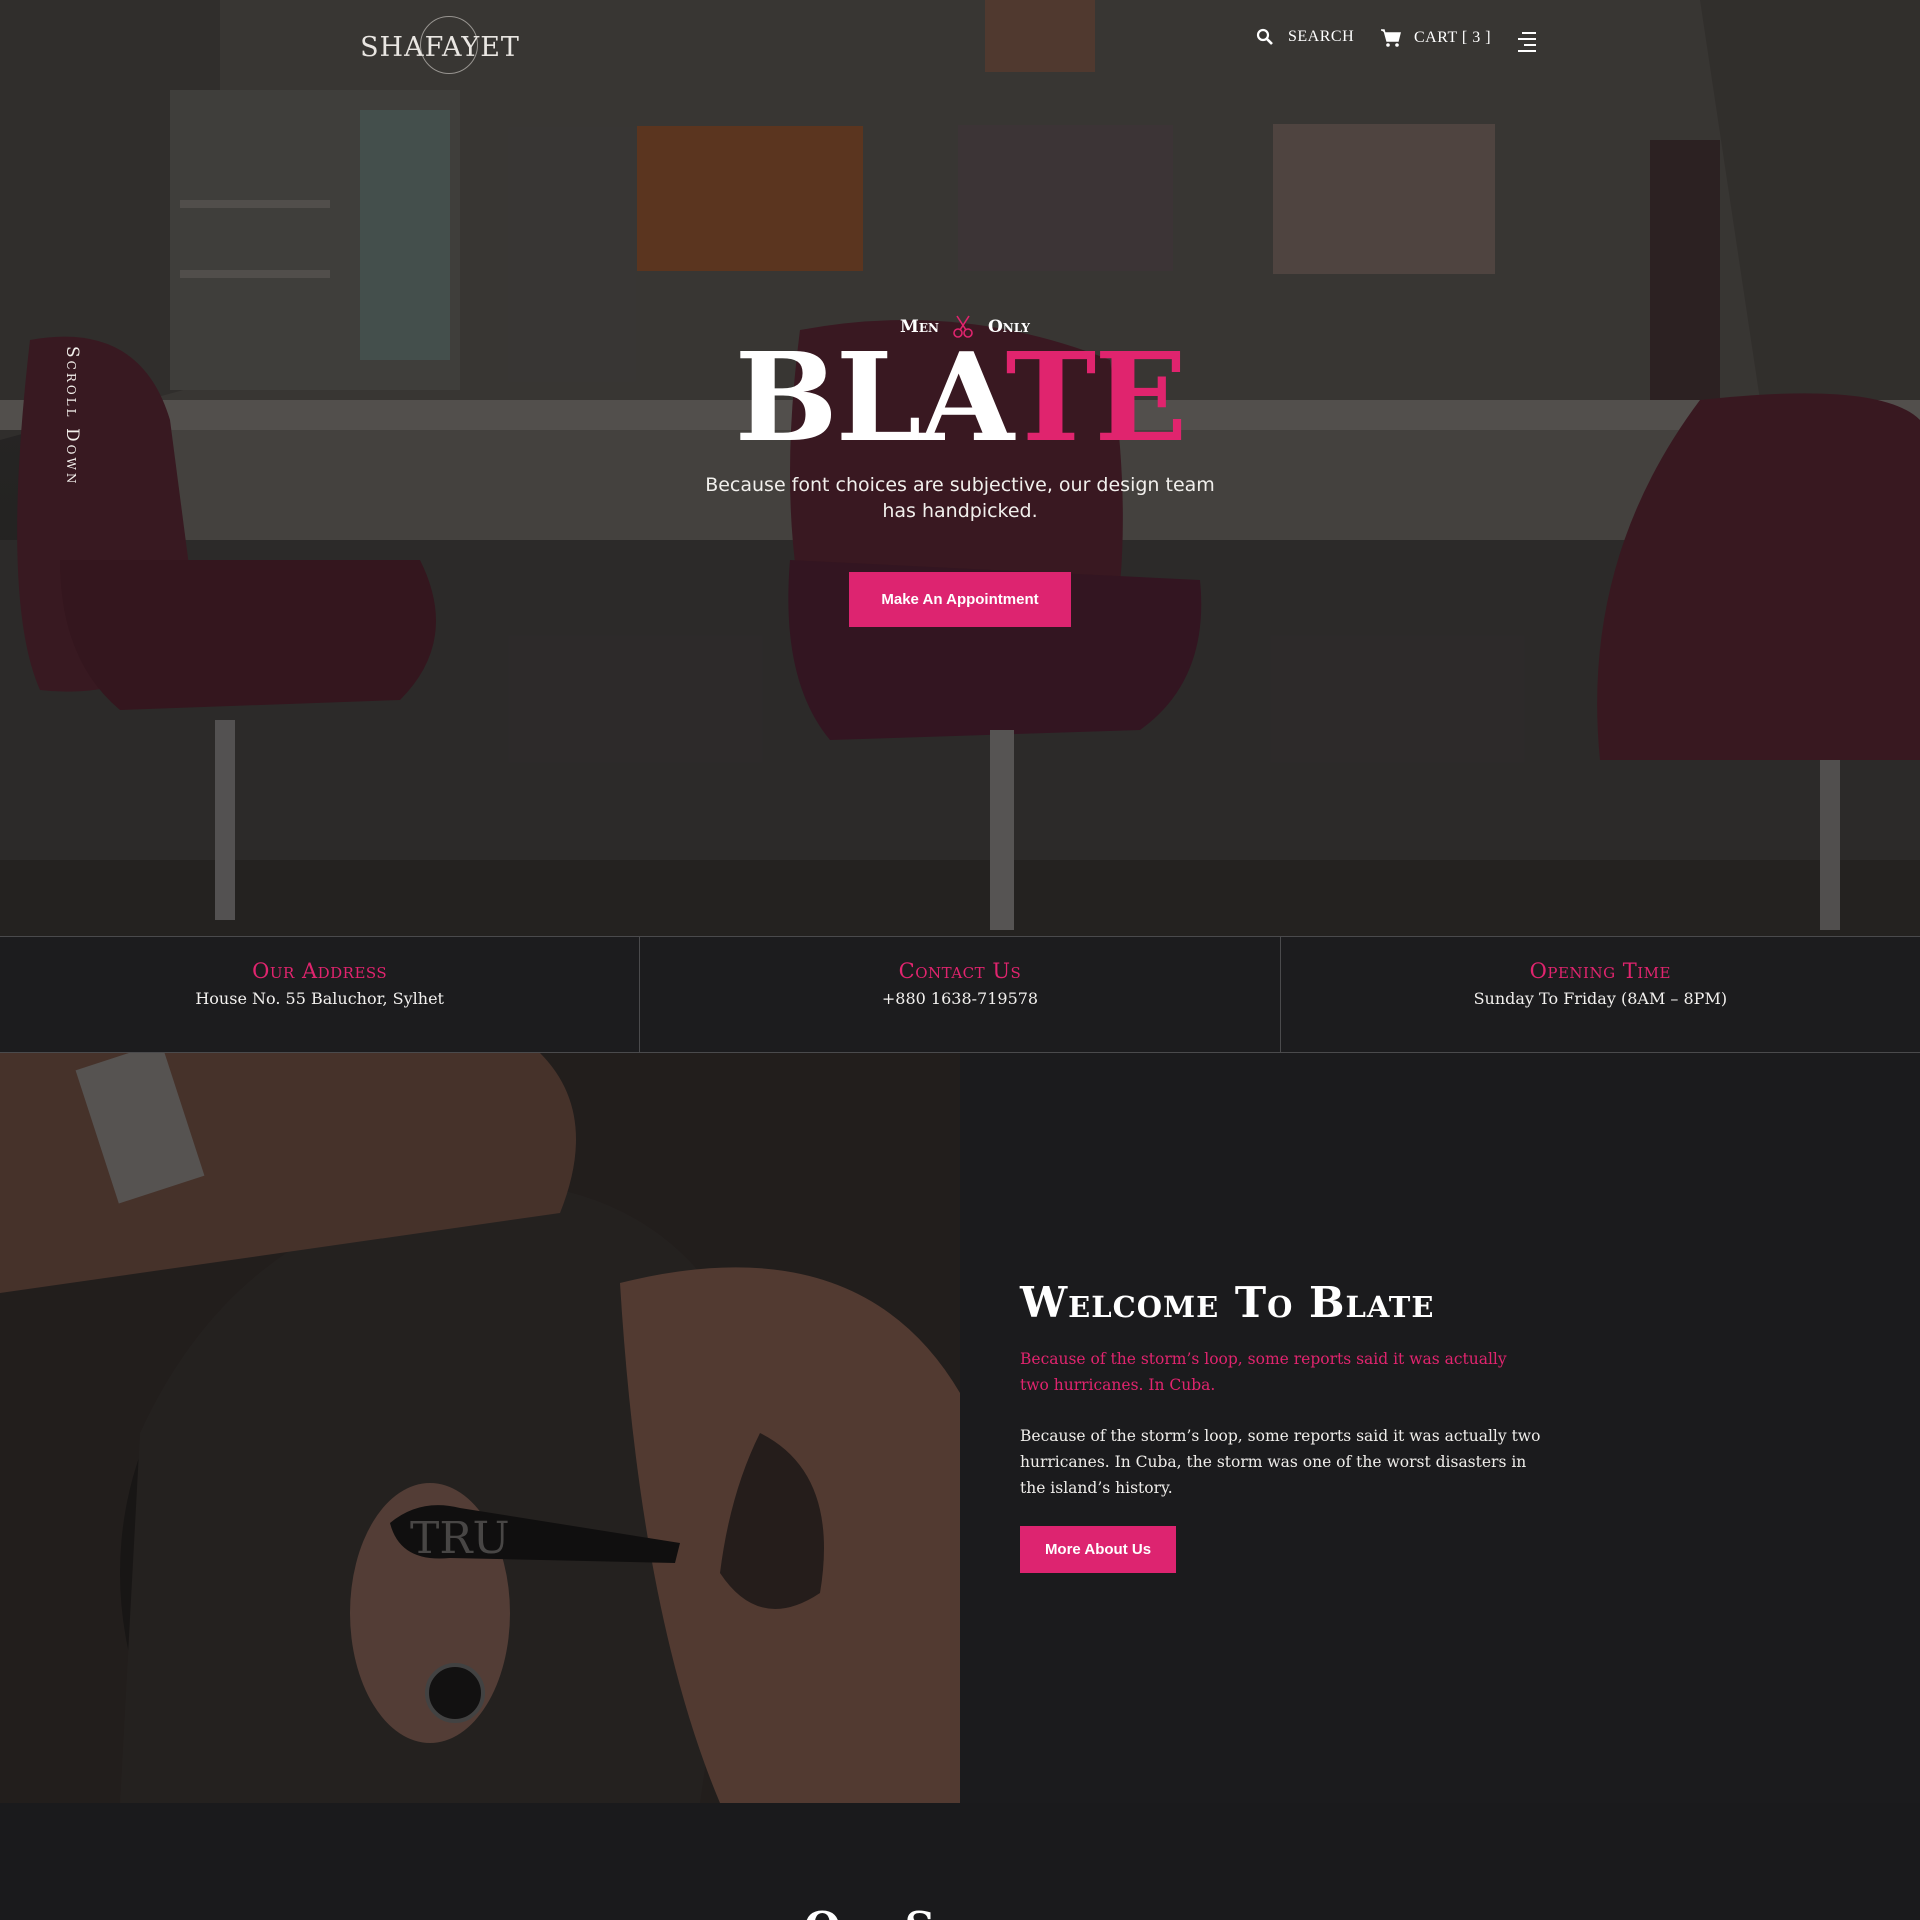  I want to click on about-heading: Welcome To Blate, so click(1227, 1302).